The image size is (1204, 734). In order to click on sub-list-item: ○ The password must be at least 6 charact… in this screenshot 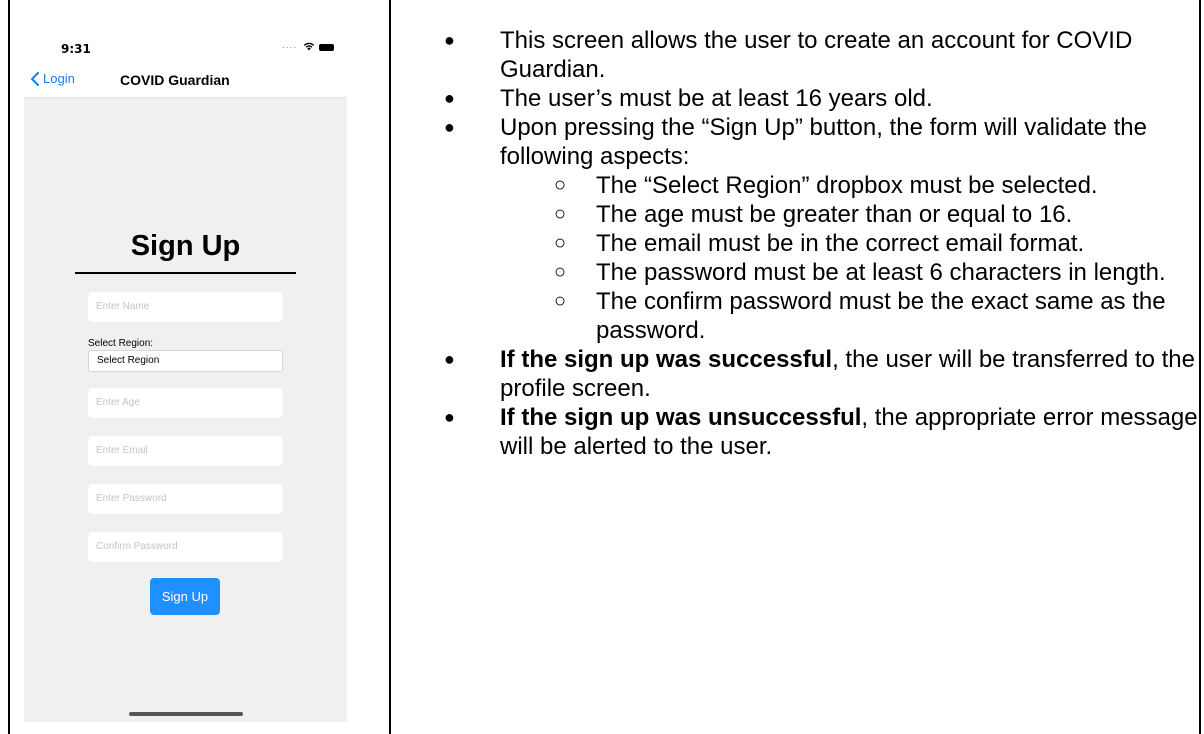, I will do `click(808, 272)`.